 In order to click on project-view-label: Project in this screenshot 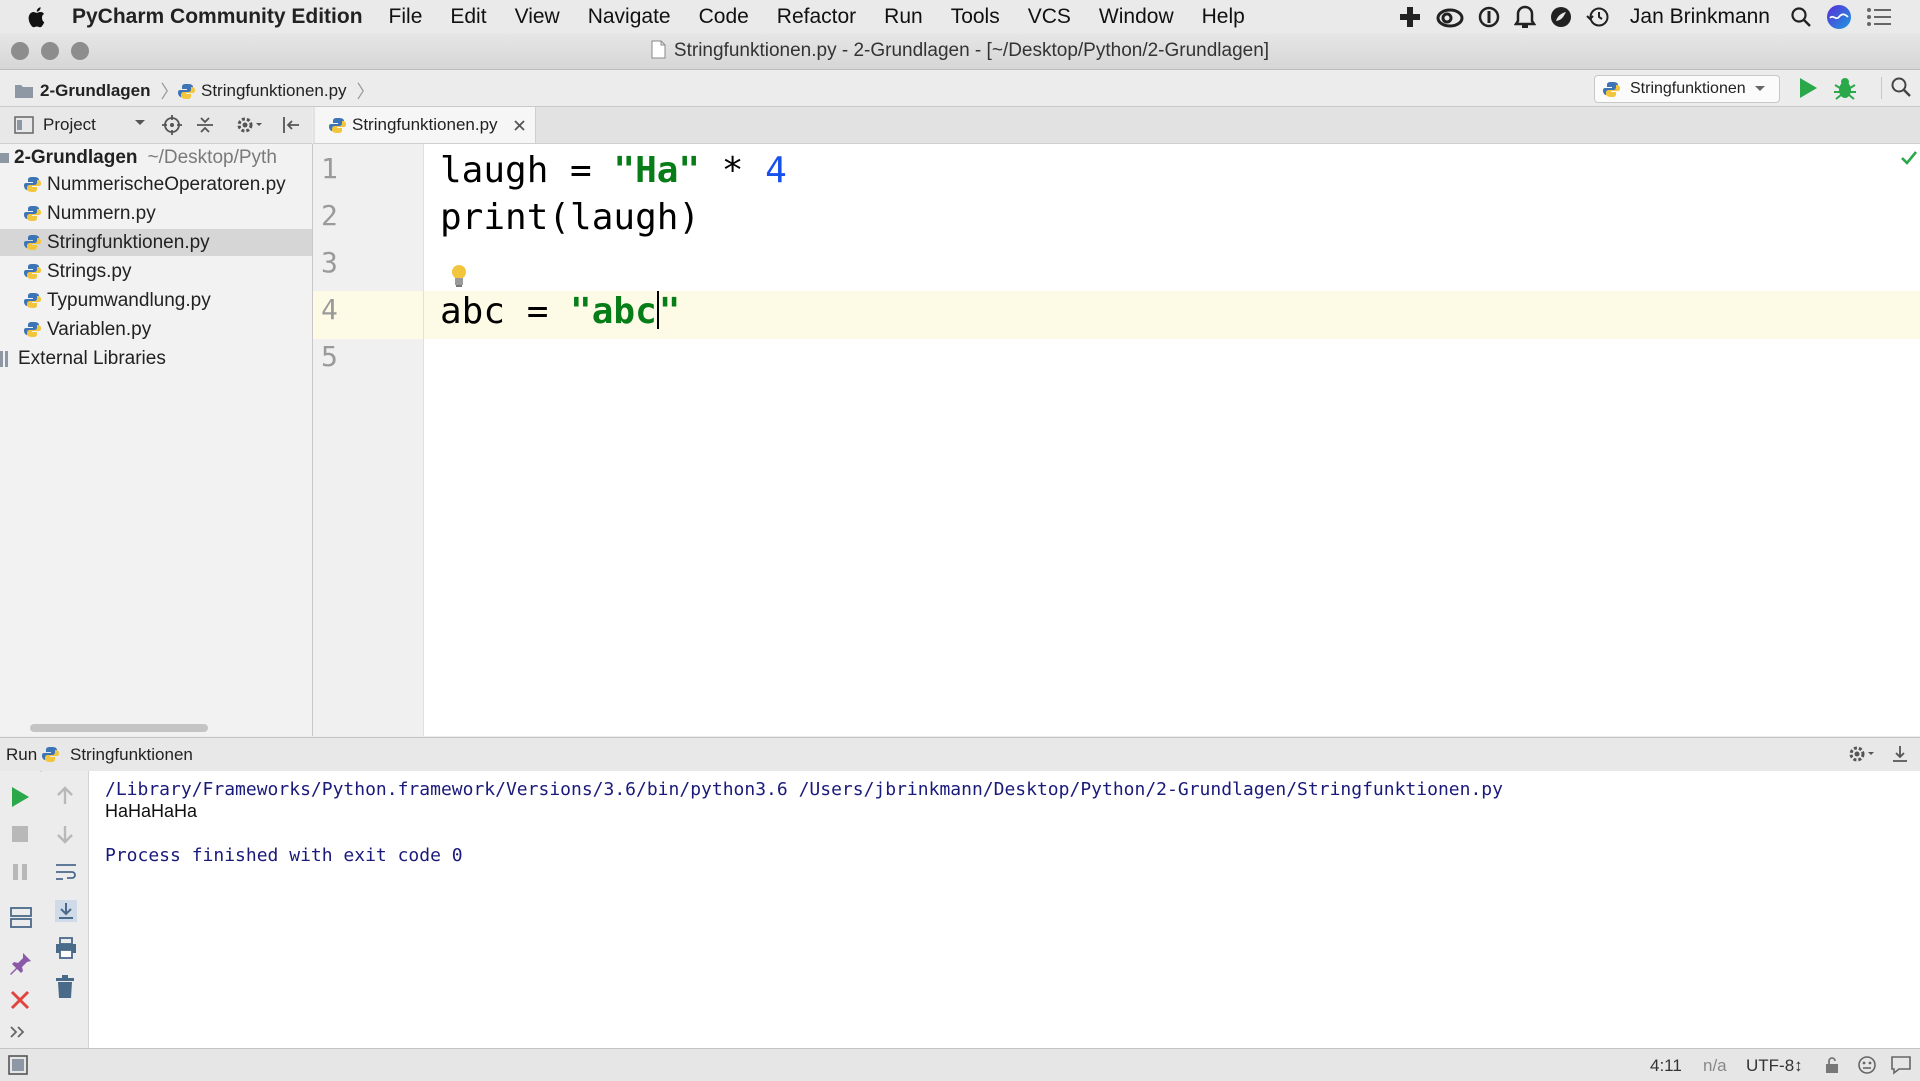, I will do `click(69, 125)`.